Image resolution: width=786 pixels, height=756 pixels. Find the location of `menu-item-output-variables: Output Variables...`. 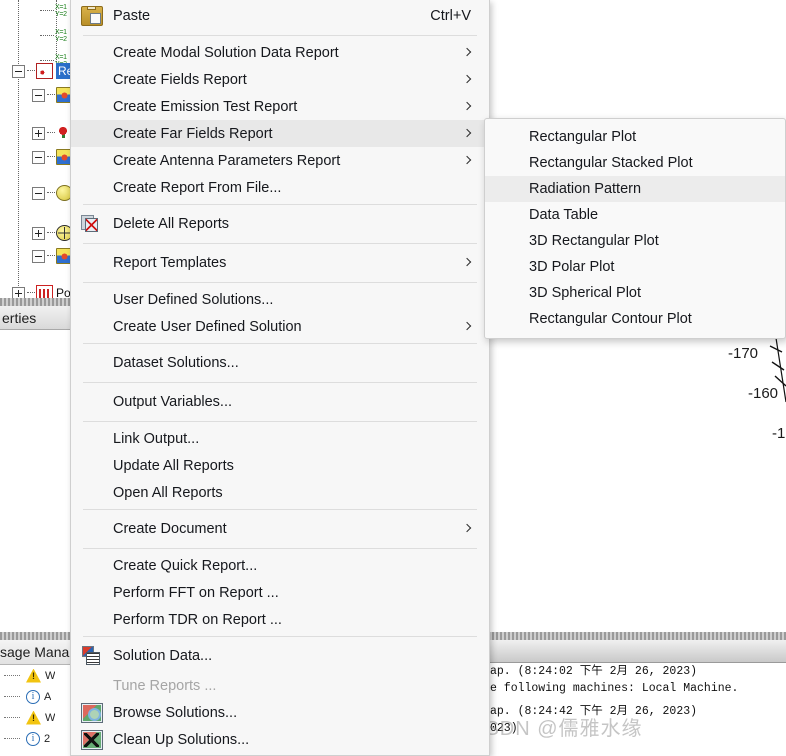

menu-item-output-variables: Output Variables... is located at coordinates (280, 402).